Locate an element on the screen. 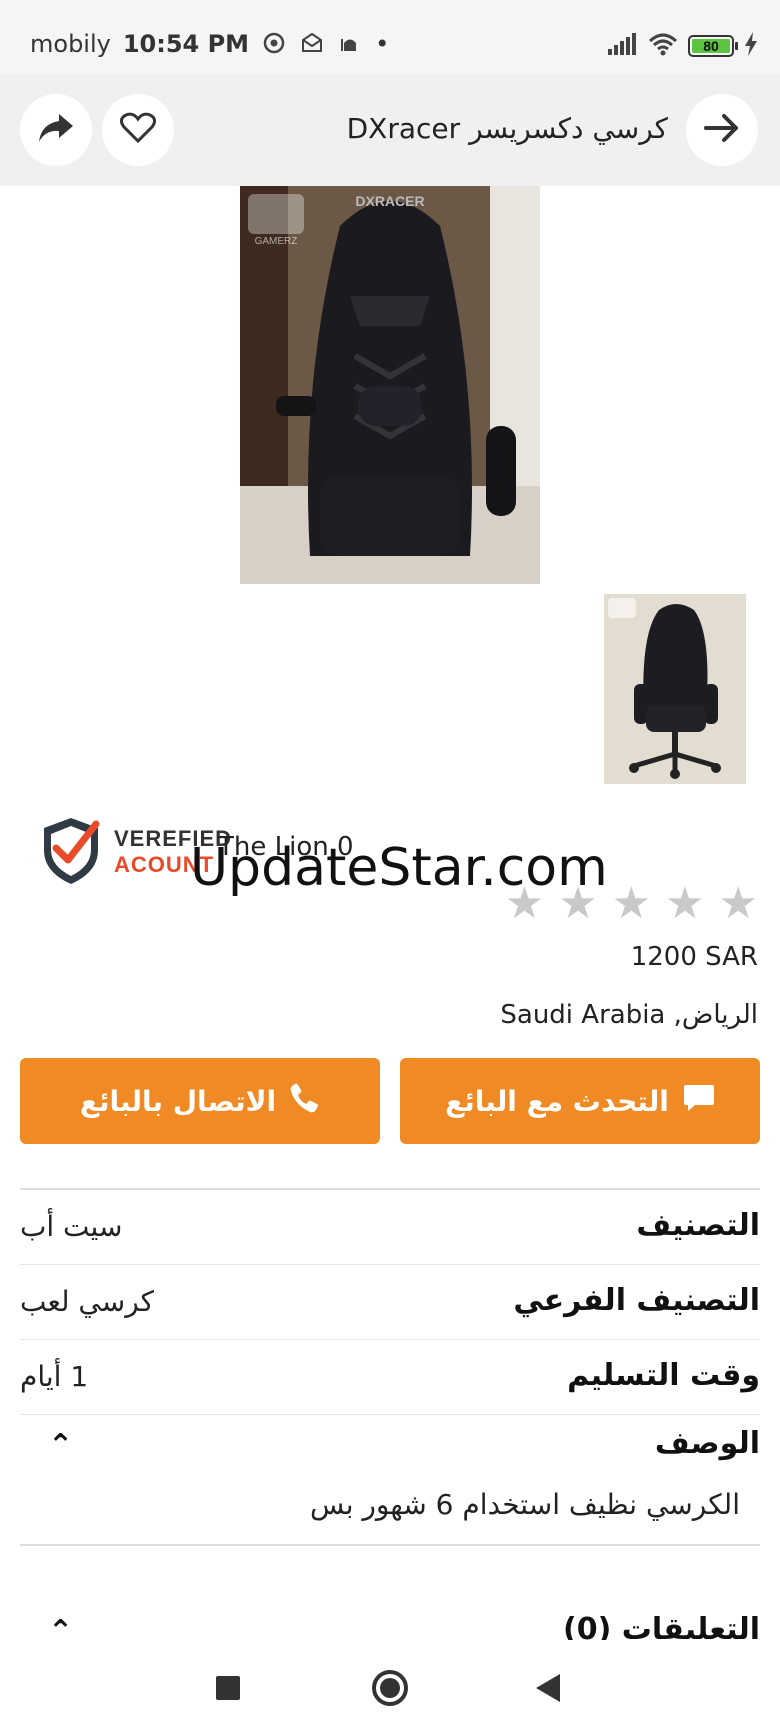 This screenshot has width=780, height=1733. chair-logo-text: DXRACER is located at coordinates (389, 201).